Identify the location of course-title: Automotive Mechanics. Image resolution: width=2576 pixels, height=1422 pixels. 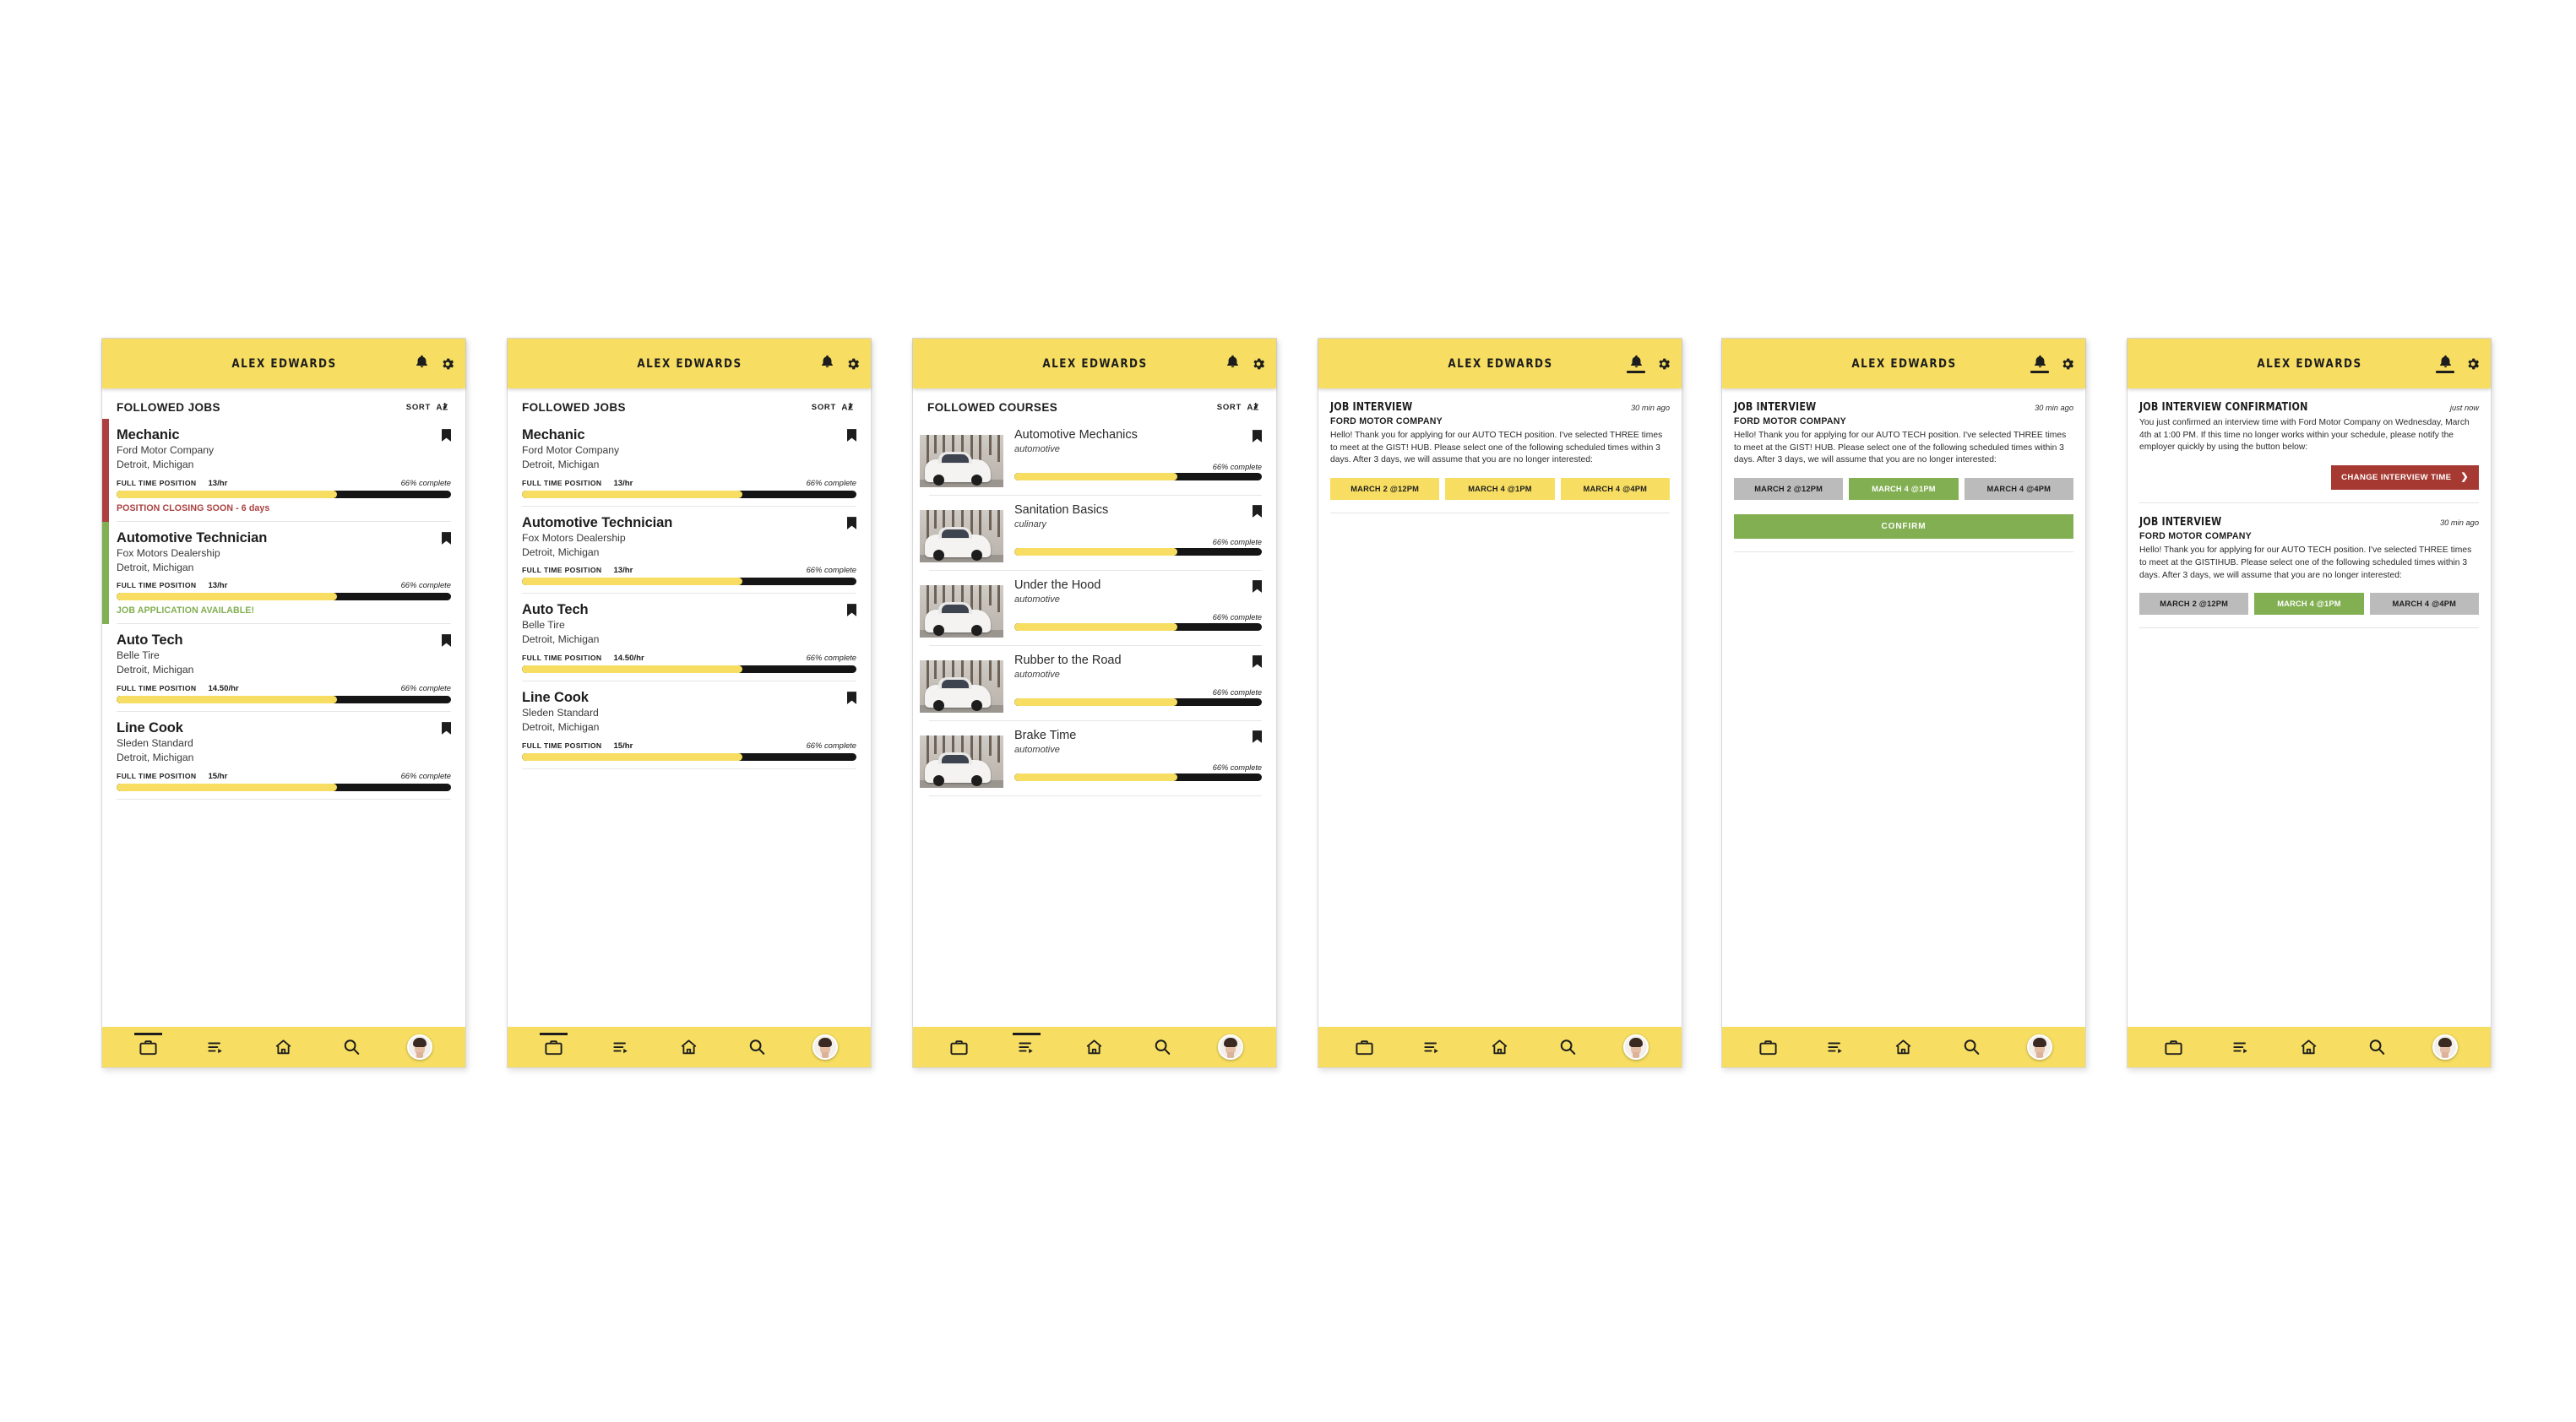
(1076, 435).